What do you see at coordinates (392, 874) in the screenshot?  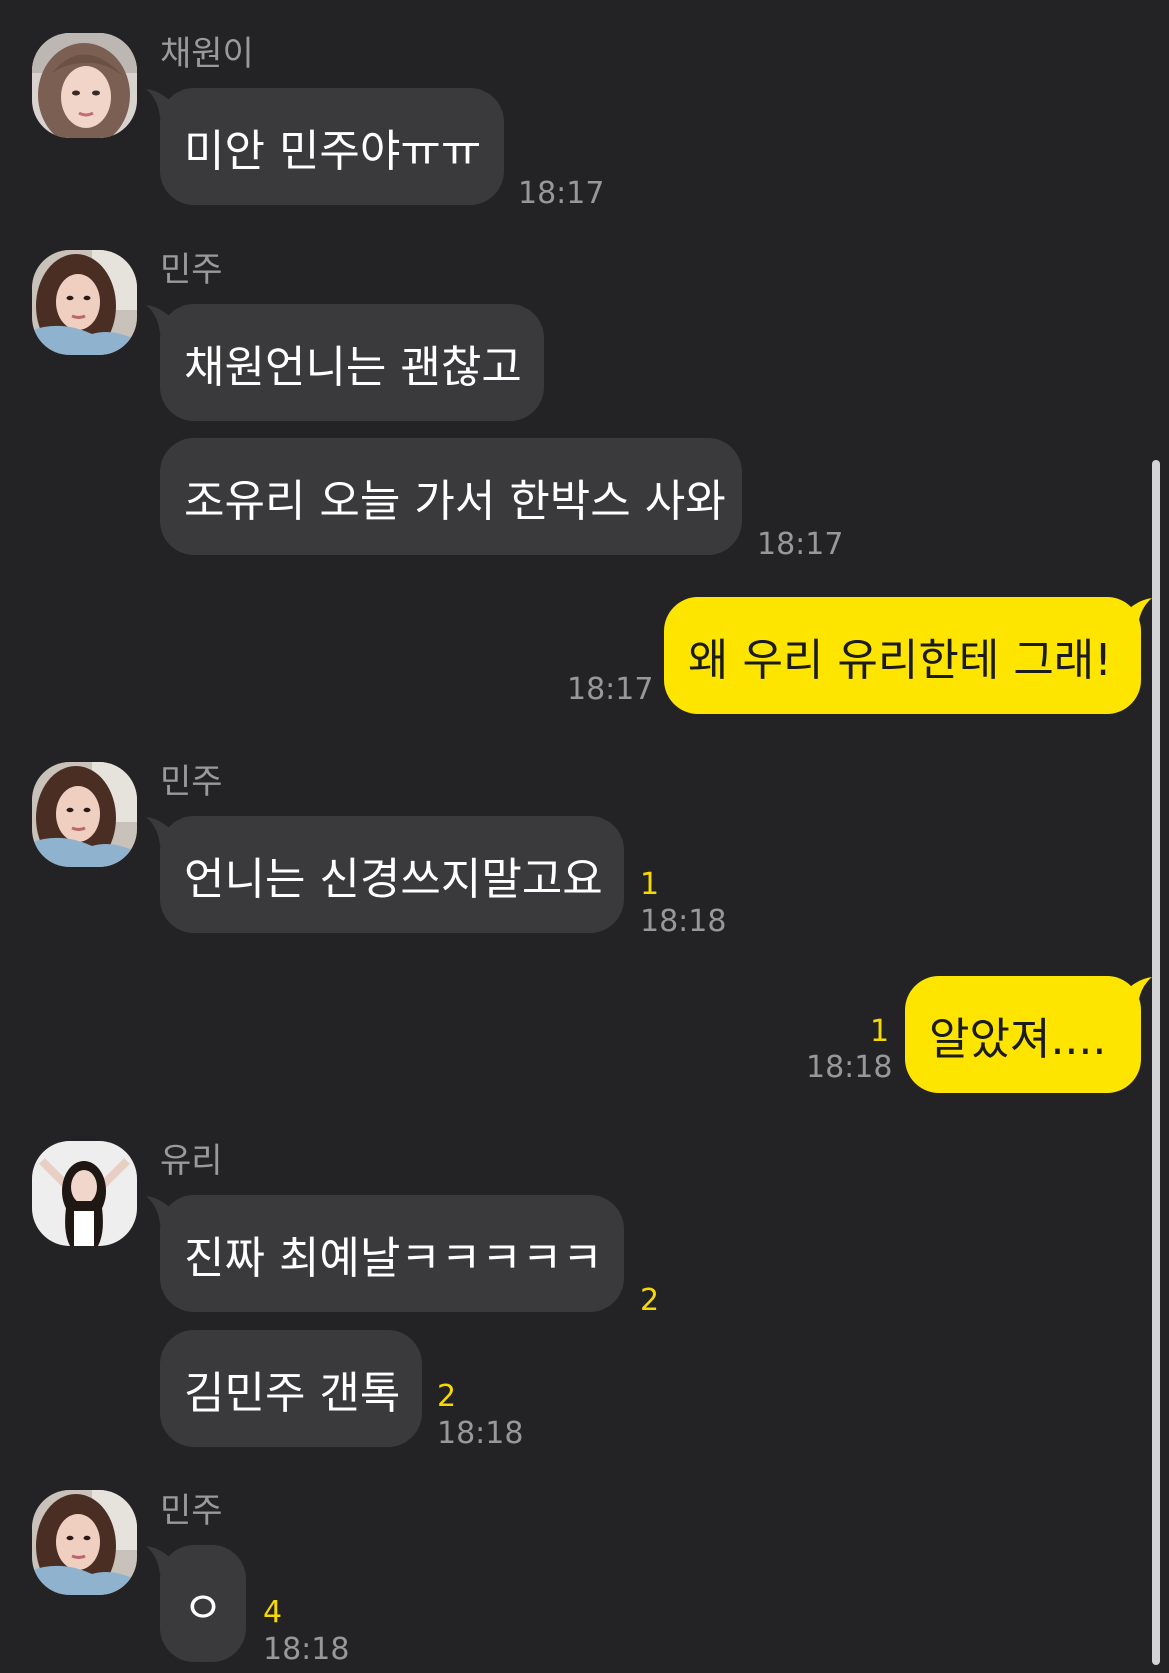 I see `message-bubble: 언니는 신경쓰지말고요` at bounding box center [392, 874].